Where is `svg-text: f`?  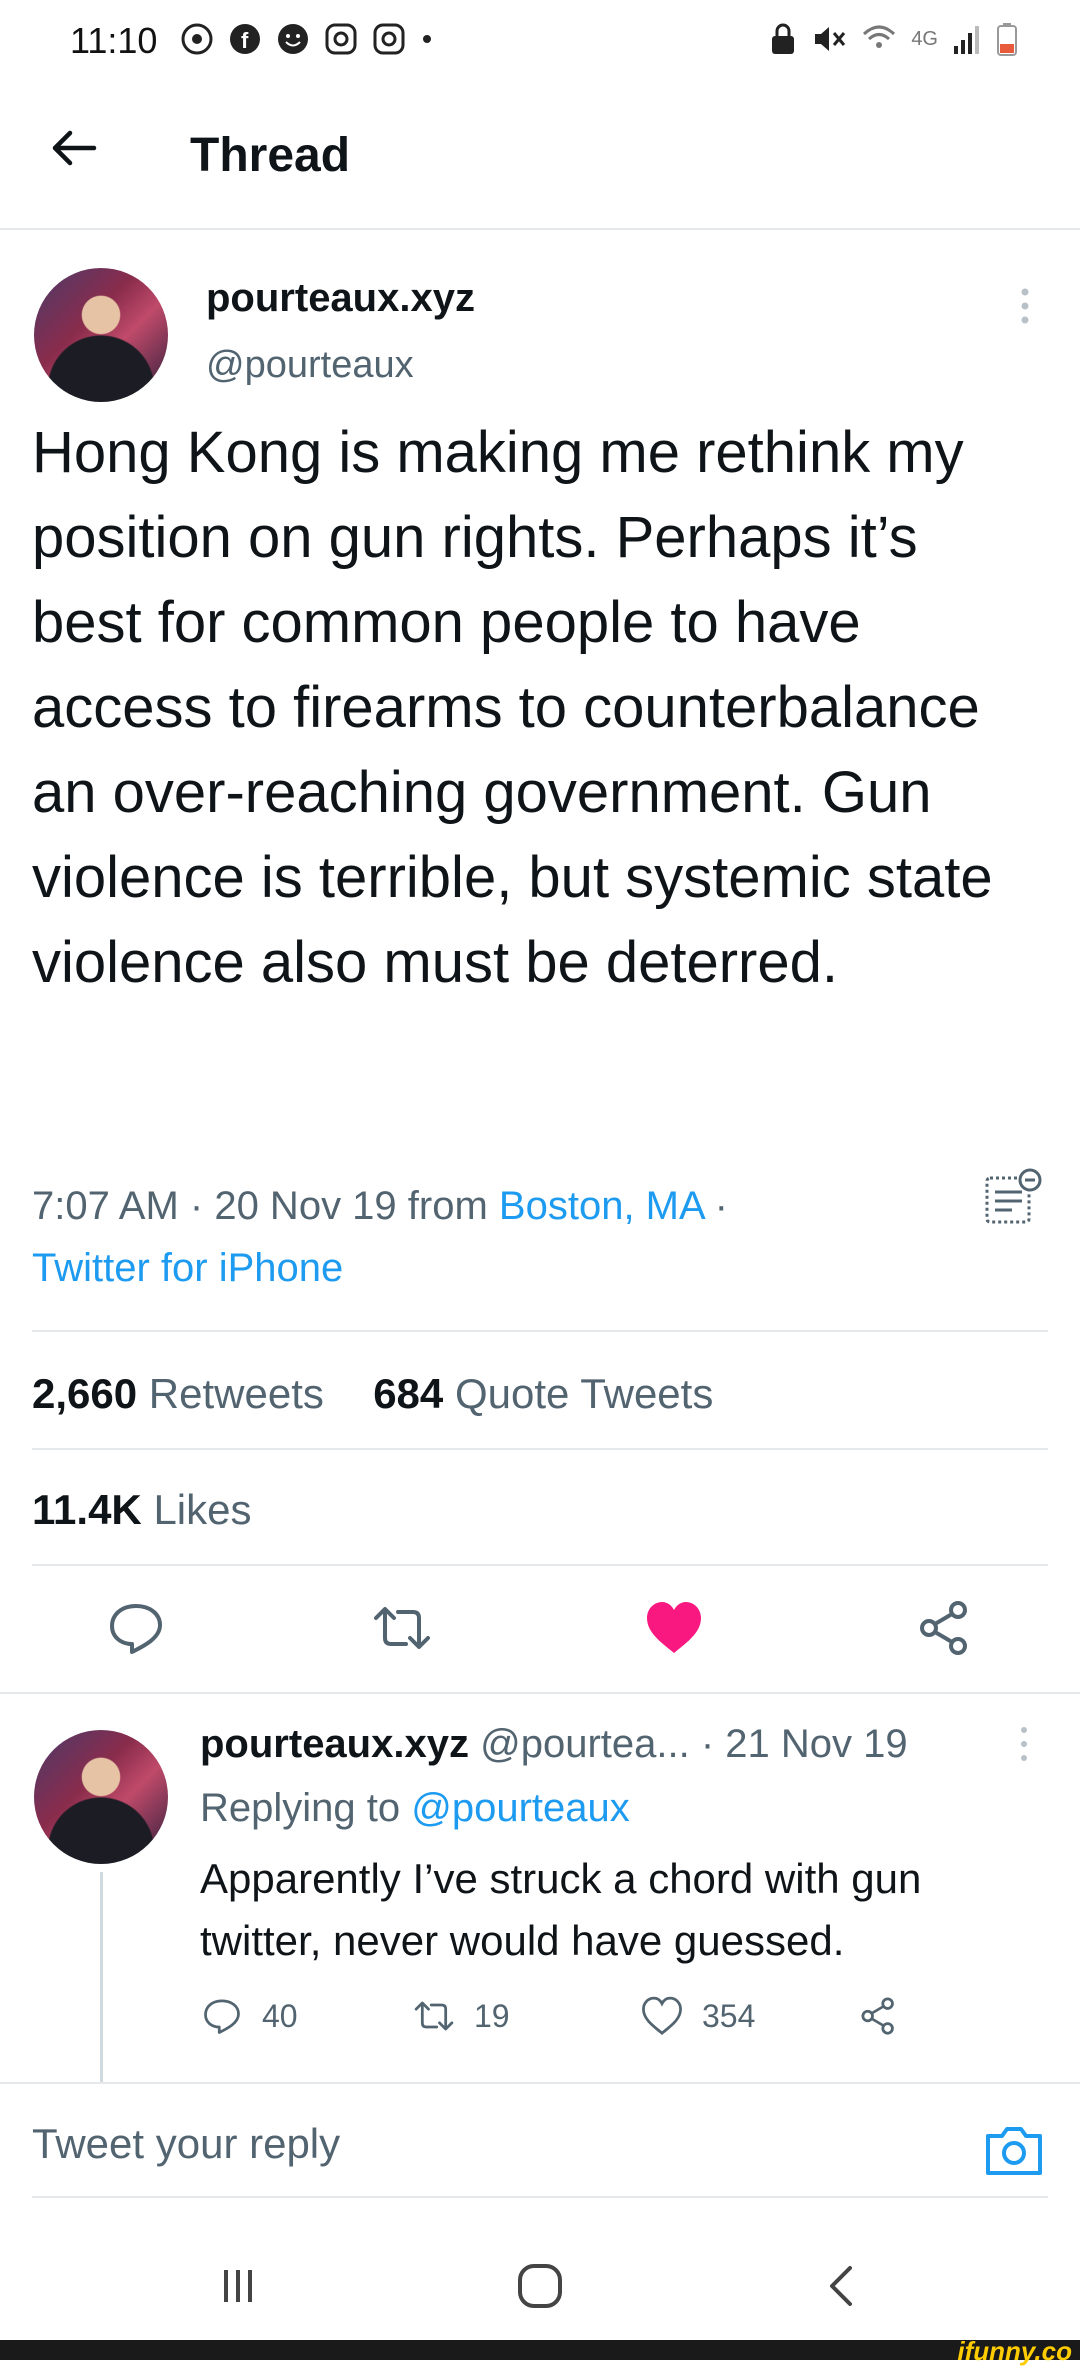 svg-text: f is located at coordinates (245, 40).